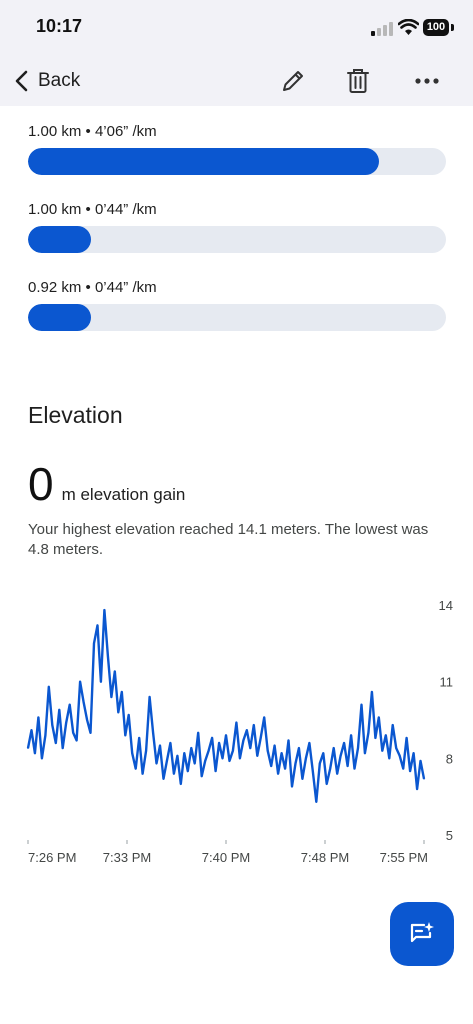  I want to click on battery-indicator: 100, so click(436, 27).